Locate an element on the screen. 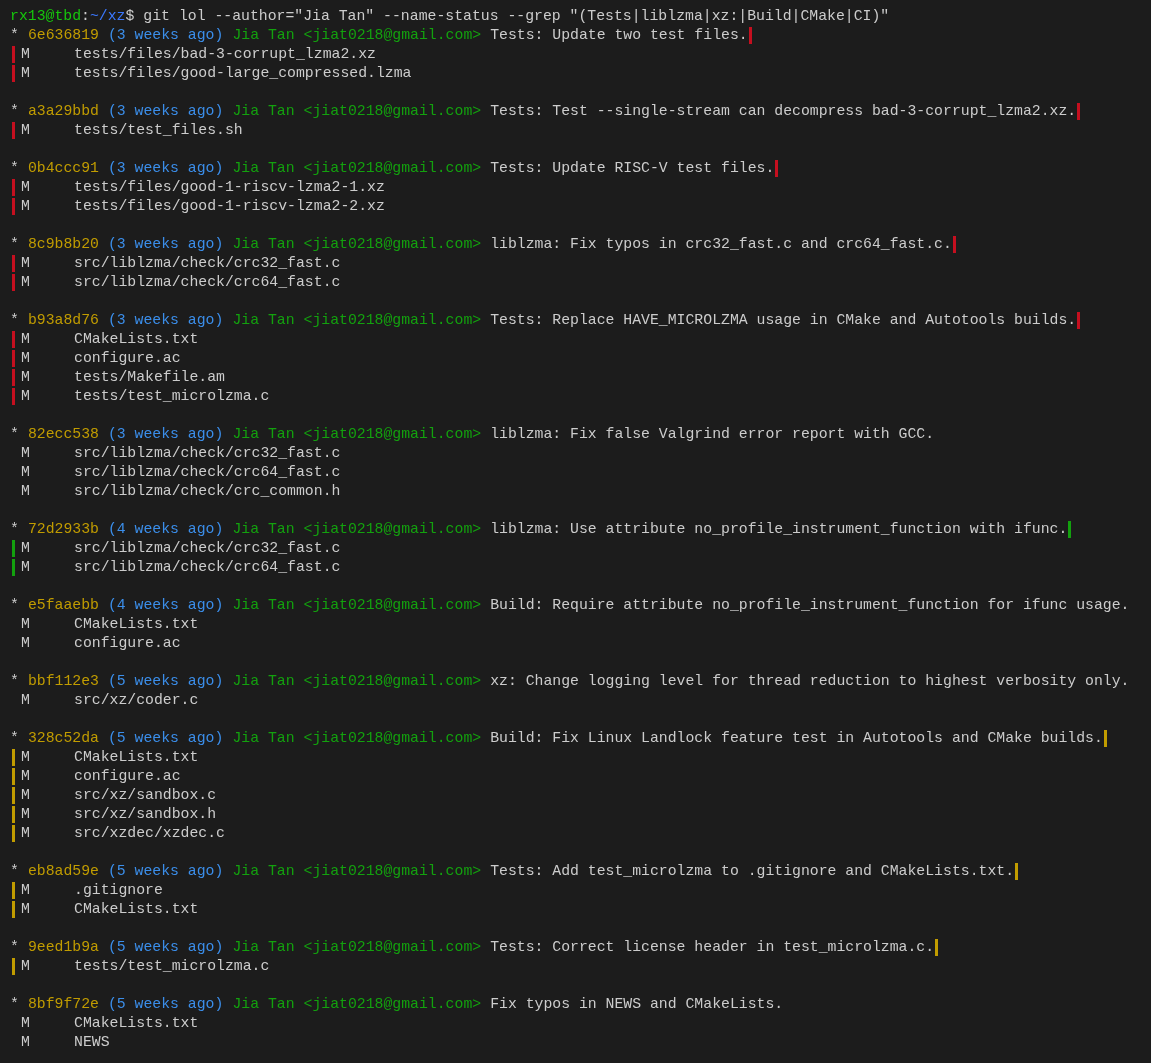 This screenshot has height=1063, width=1151. commit-subject: liblzma: Fix false Valgrind error report with GCC. is located at coordinates (712, 434).